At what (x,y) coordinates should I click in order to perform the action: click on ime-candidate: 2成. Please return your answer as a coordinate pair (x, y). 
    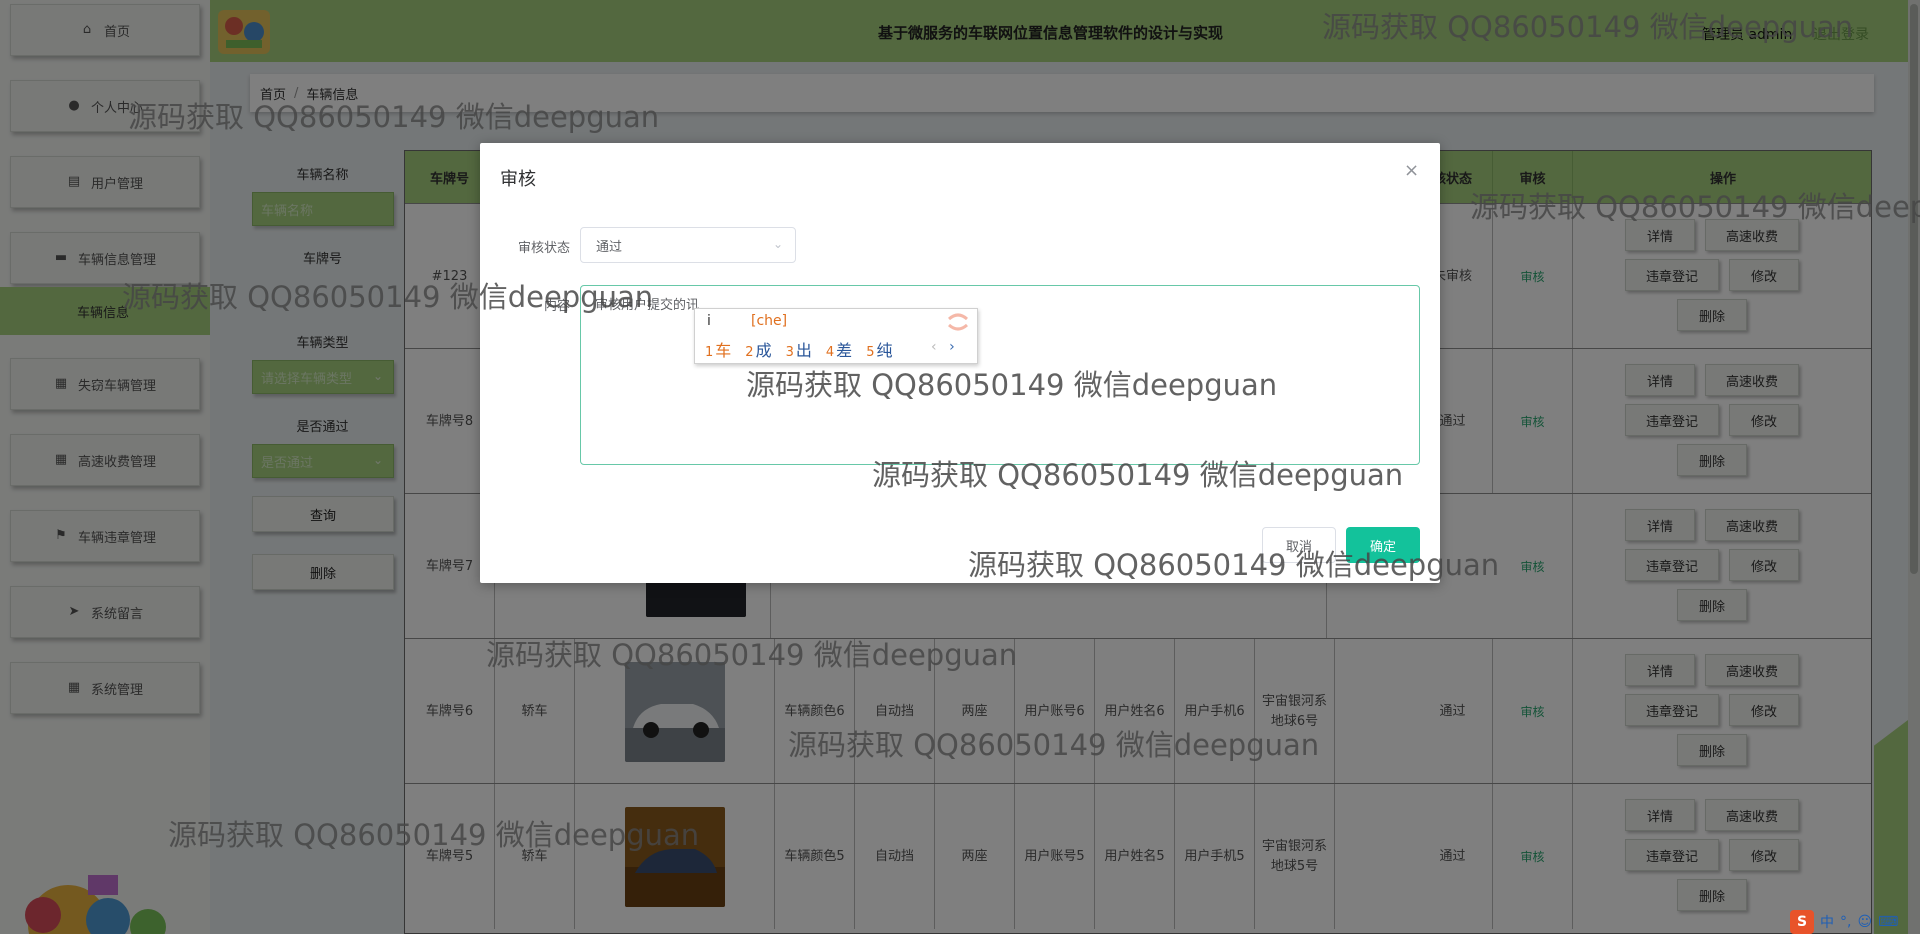
    Looking at the image, I should click on (758, 349).